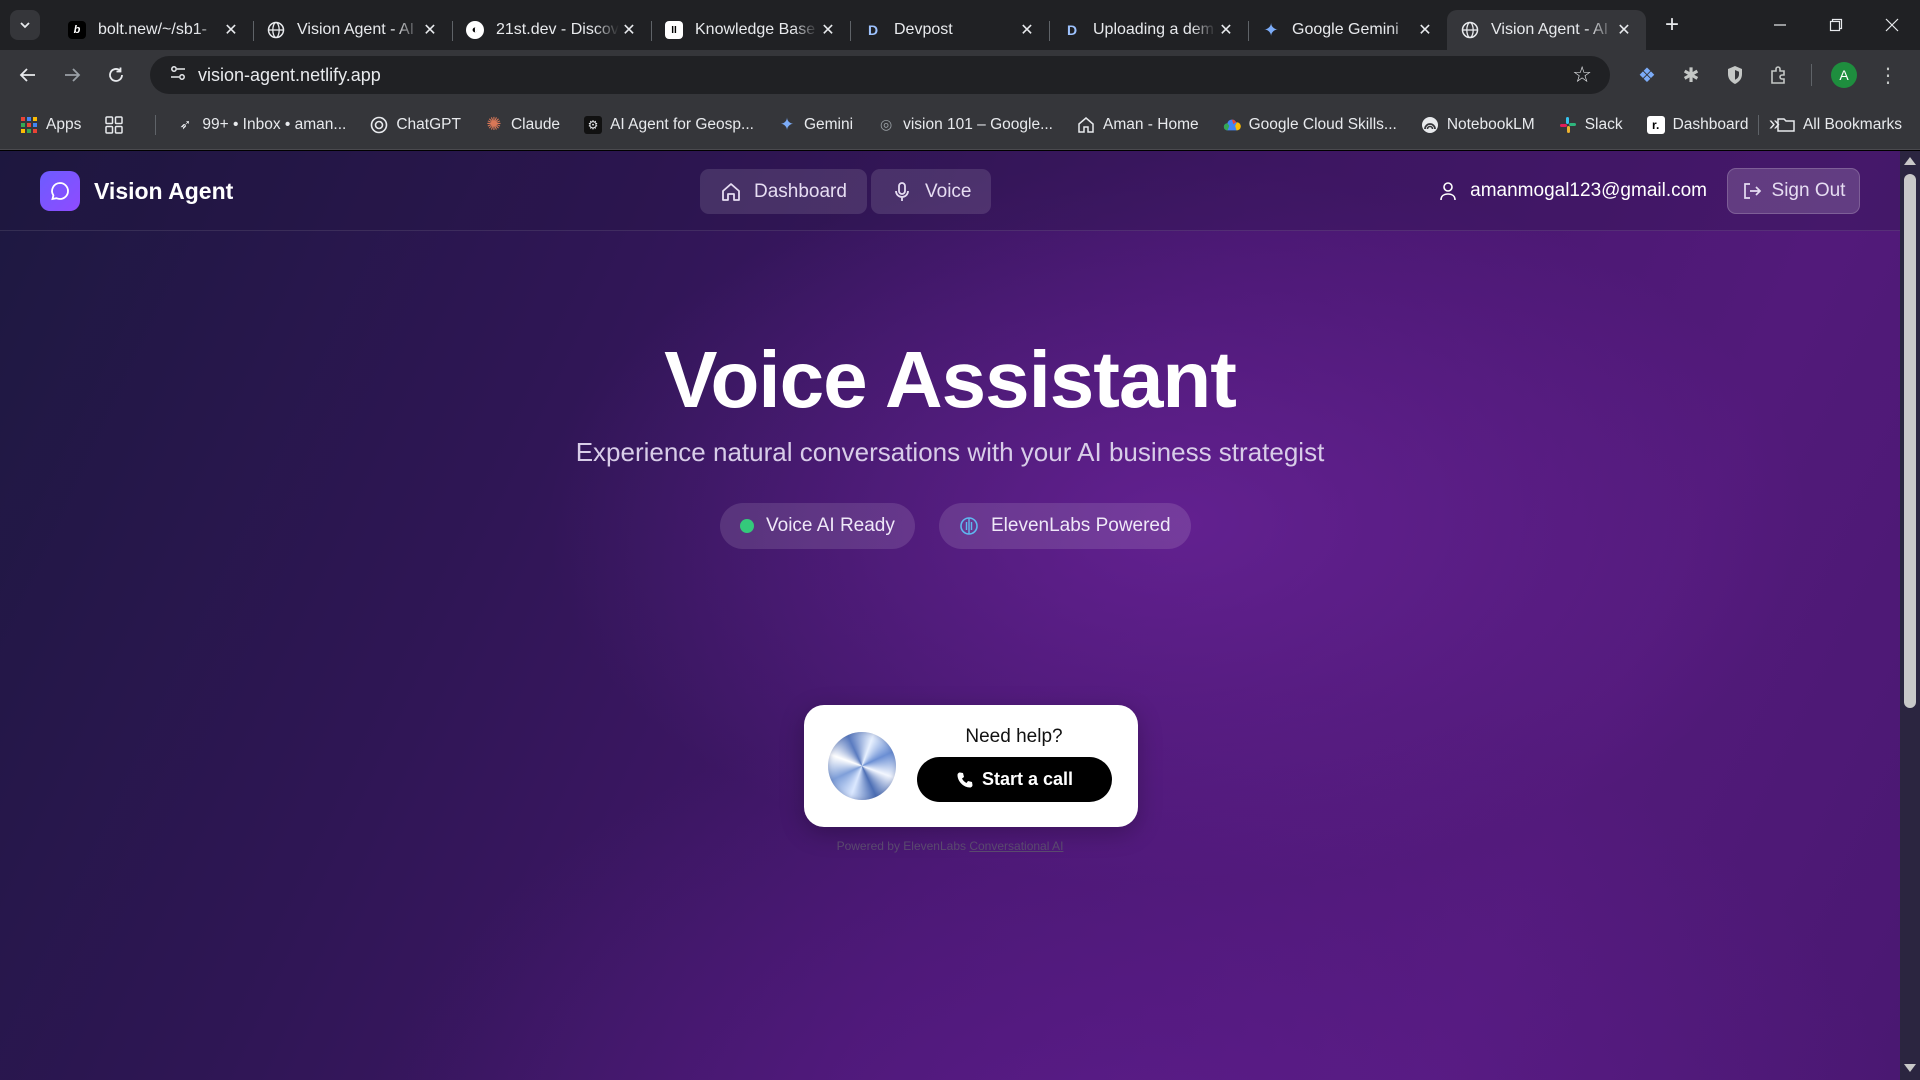 Image resolution: width=1920 pixels, height=1080 pixels. Describe the element at coordinates (1852, 124) in the screenshot. I see `bookmark-label: All Bookmarks` at that location.